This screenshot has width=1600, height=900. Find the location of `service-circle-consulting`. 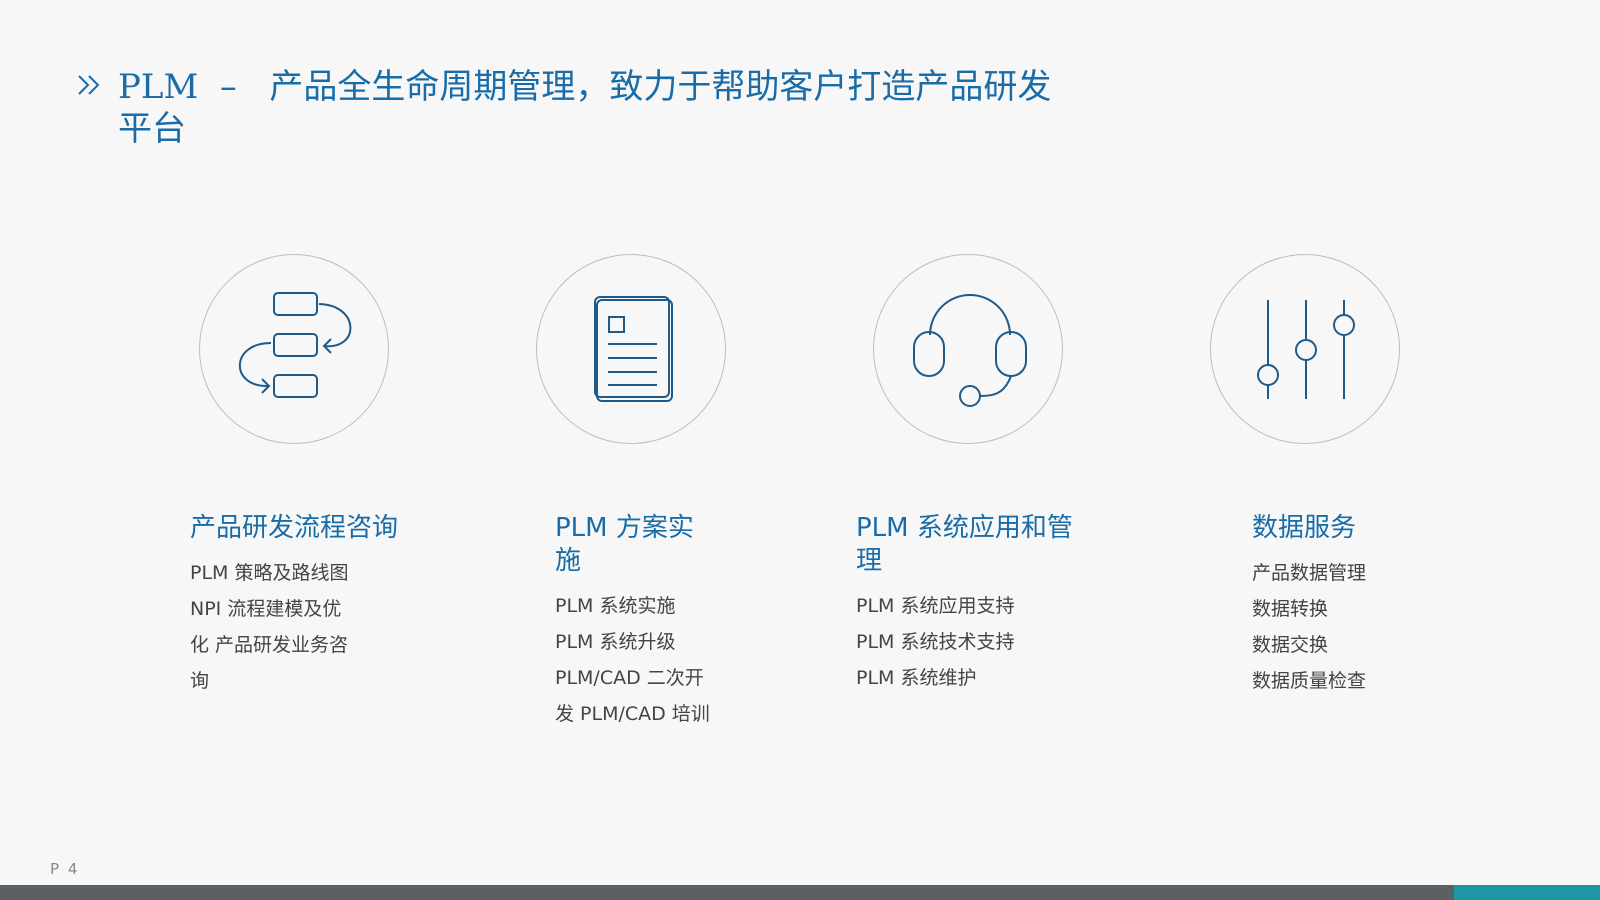

service-circle-consulting is located at coordinates (294, 349).